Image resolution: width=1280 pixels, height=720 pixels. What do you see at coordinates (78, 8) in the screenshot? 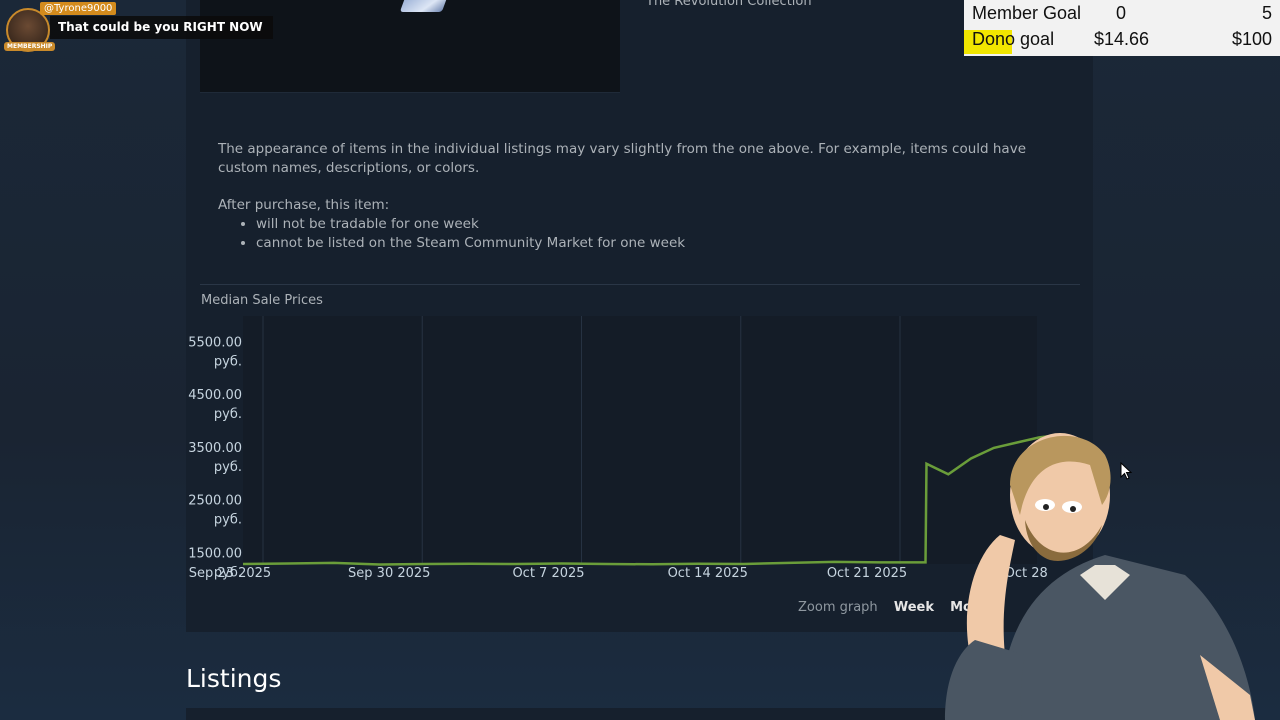
I see `chat-username: @Tyrone9000` at bounding box center [78, 8].